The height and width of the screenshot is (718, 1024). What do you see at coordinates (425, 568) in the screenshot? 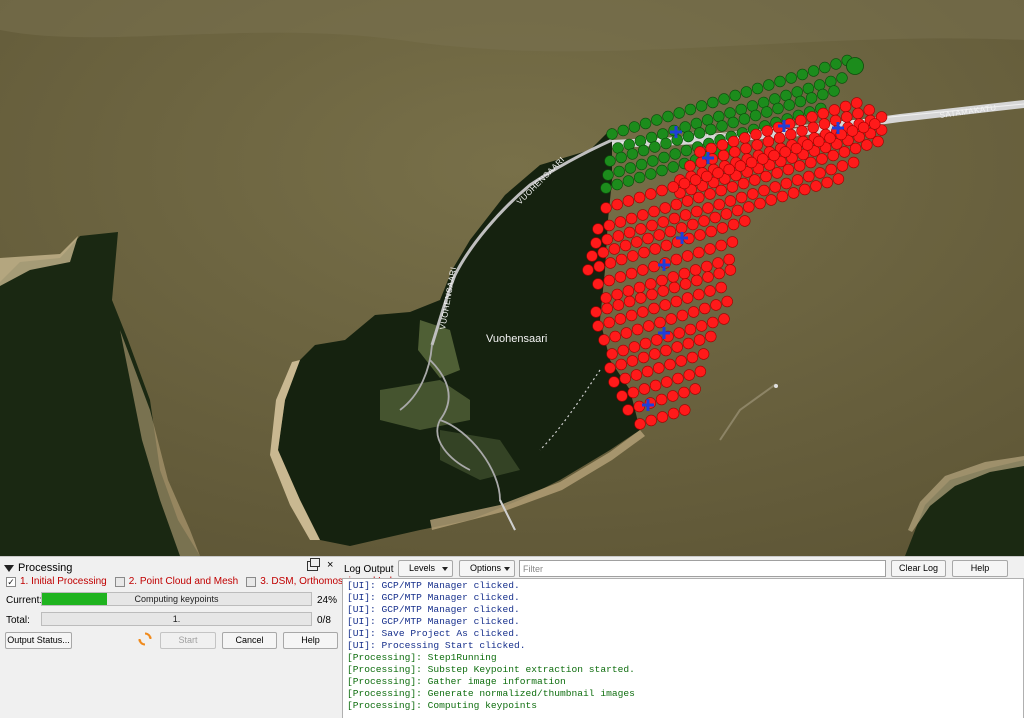
I see `levels-dropdown: Levels` at bounding box center [425, 568].